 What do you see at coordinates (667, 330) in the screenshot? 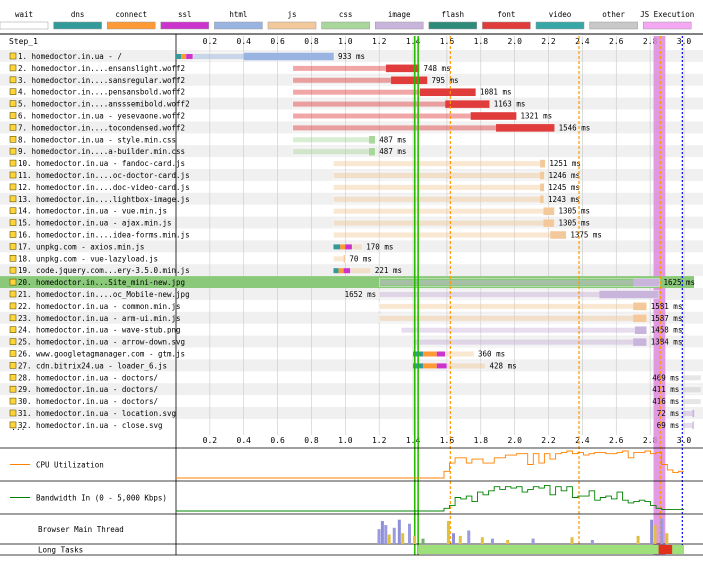
I see `request-time: 1458 ms` at bounding box center [667, 330].